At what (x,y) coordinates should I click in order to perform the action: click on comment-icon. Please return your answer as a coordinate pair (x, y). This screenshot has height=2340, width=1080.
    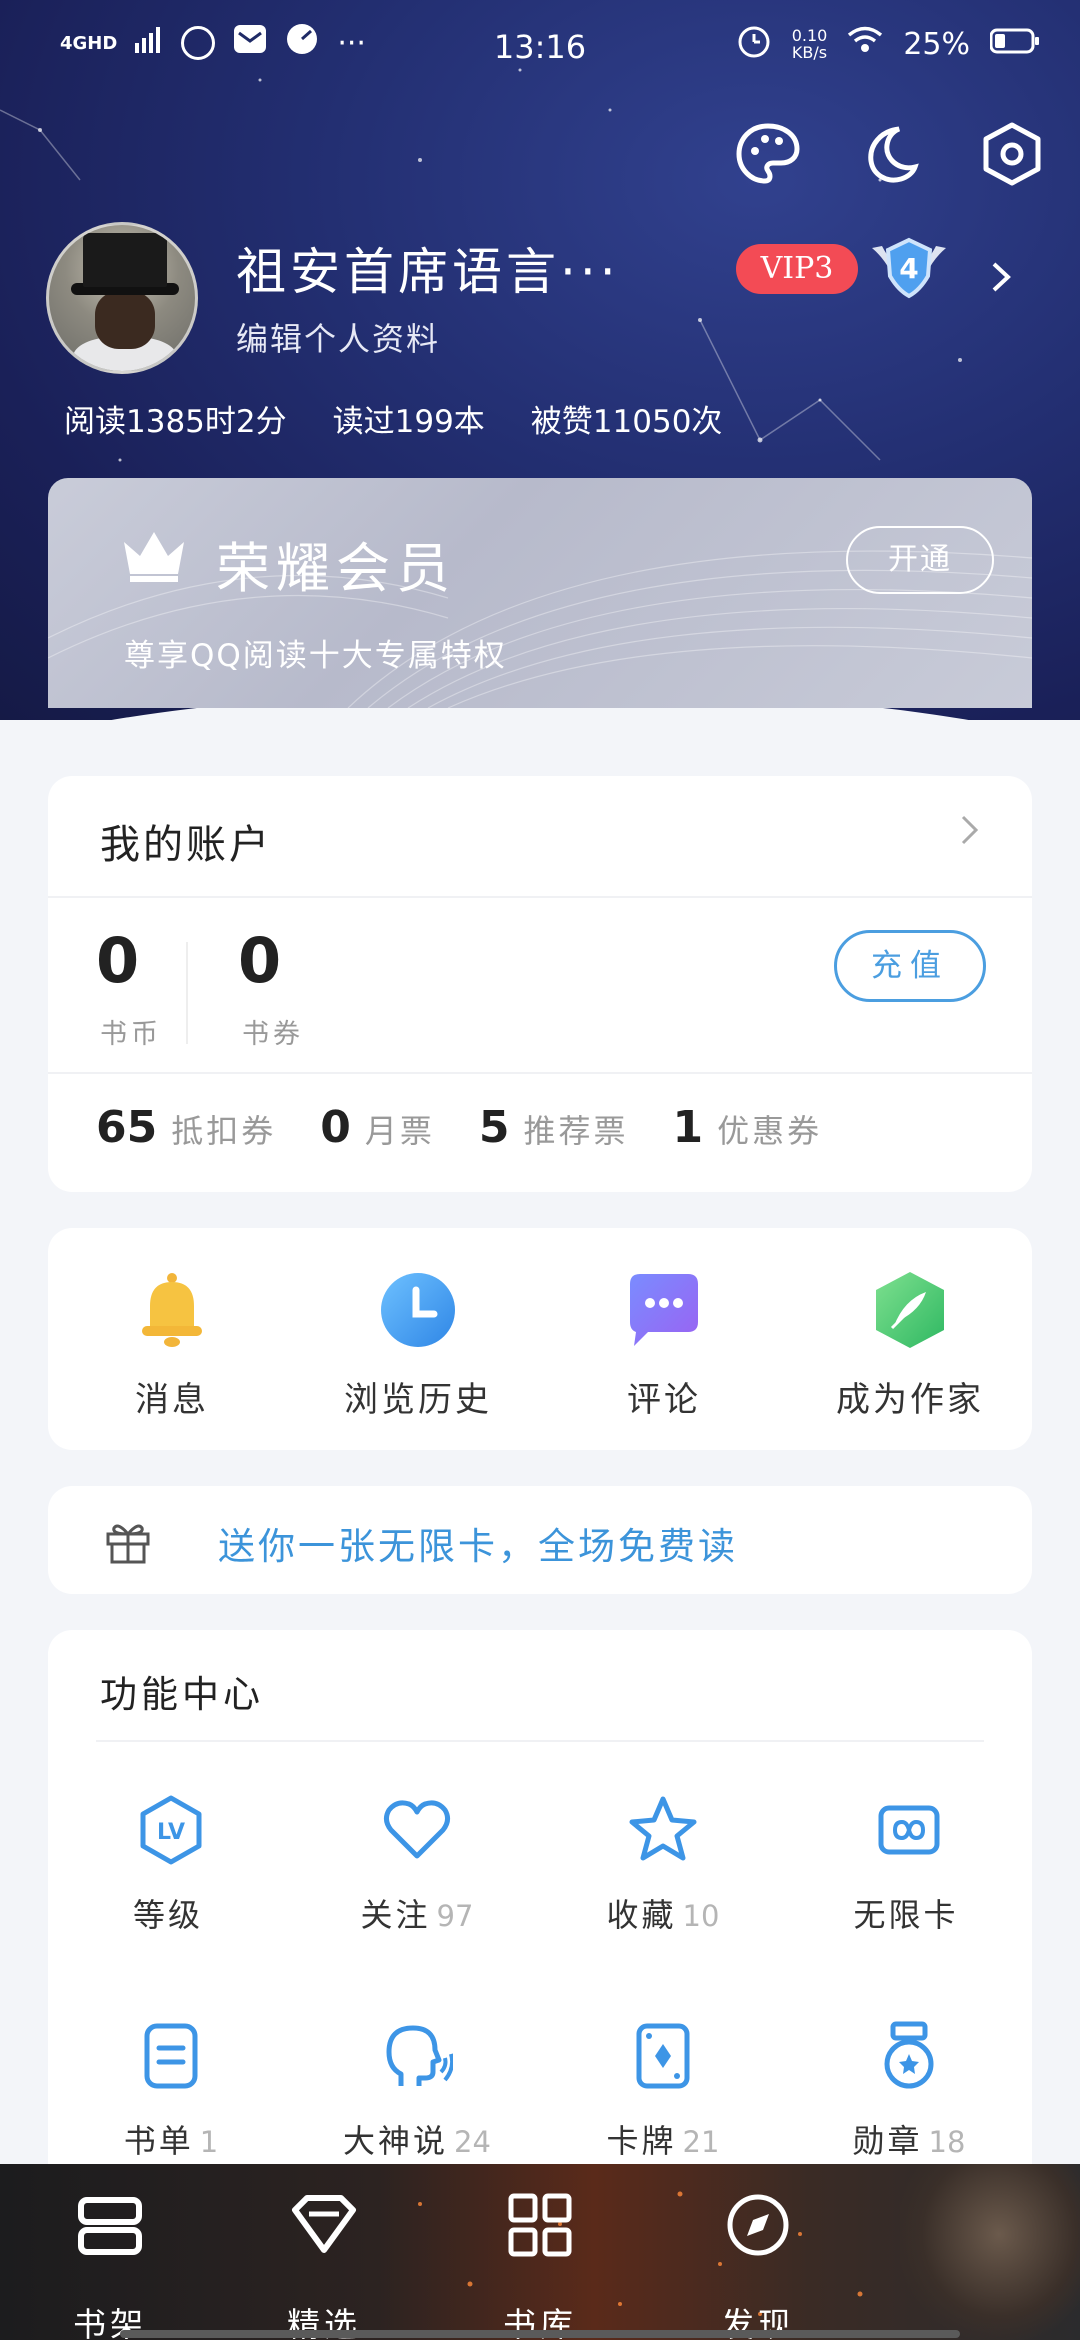
    Looking at the image, I should click on (664, 1310).